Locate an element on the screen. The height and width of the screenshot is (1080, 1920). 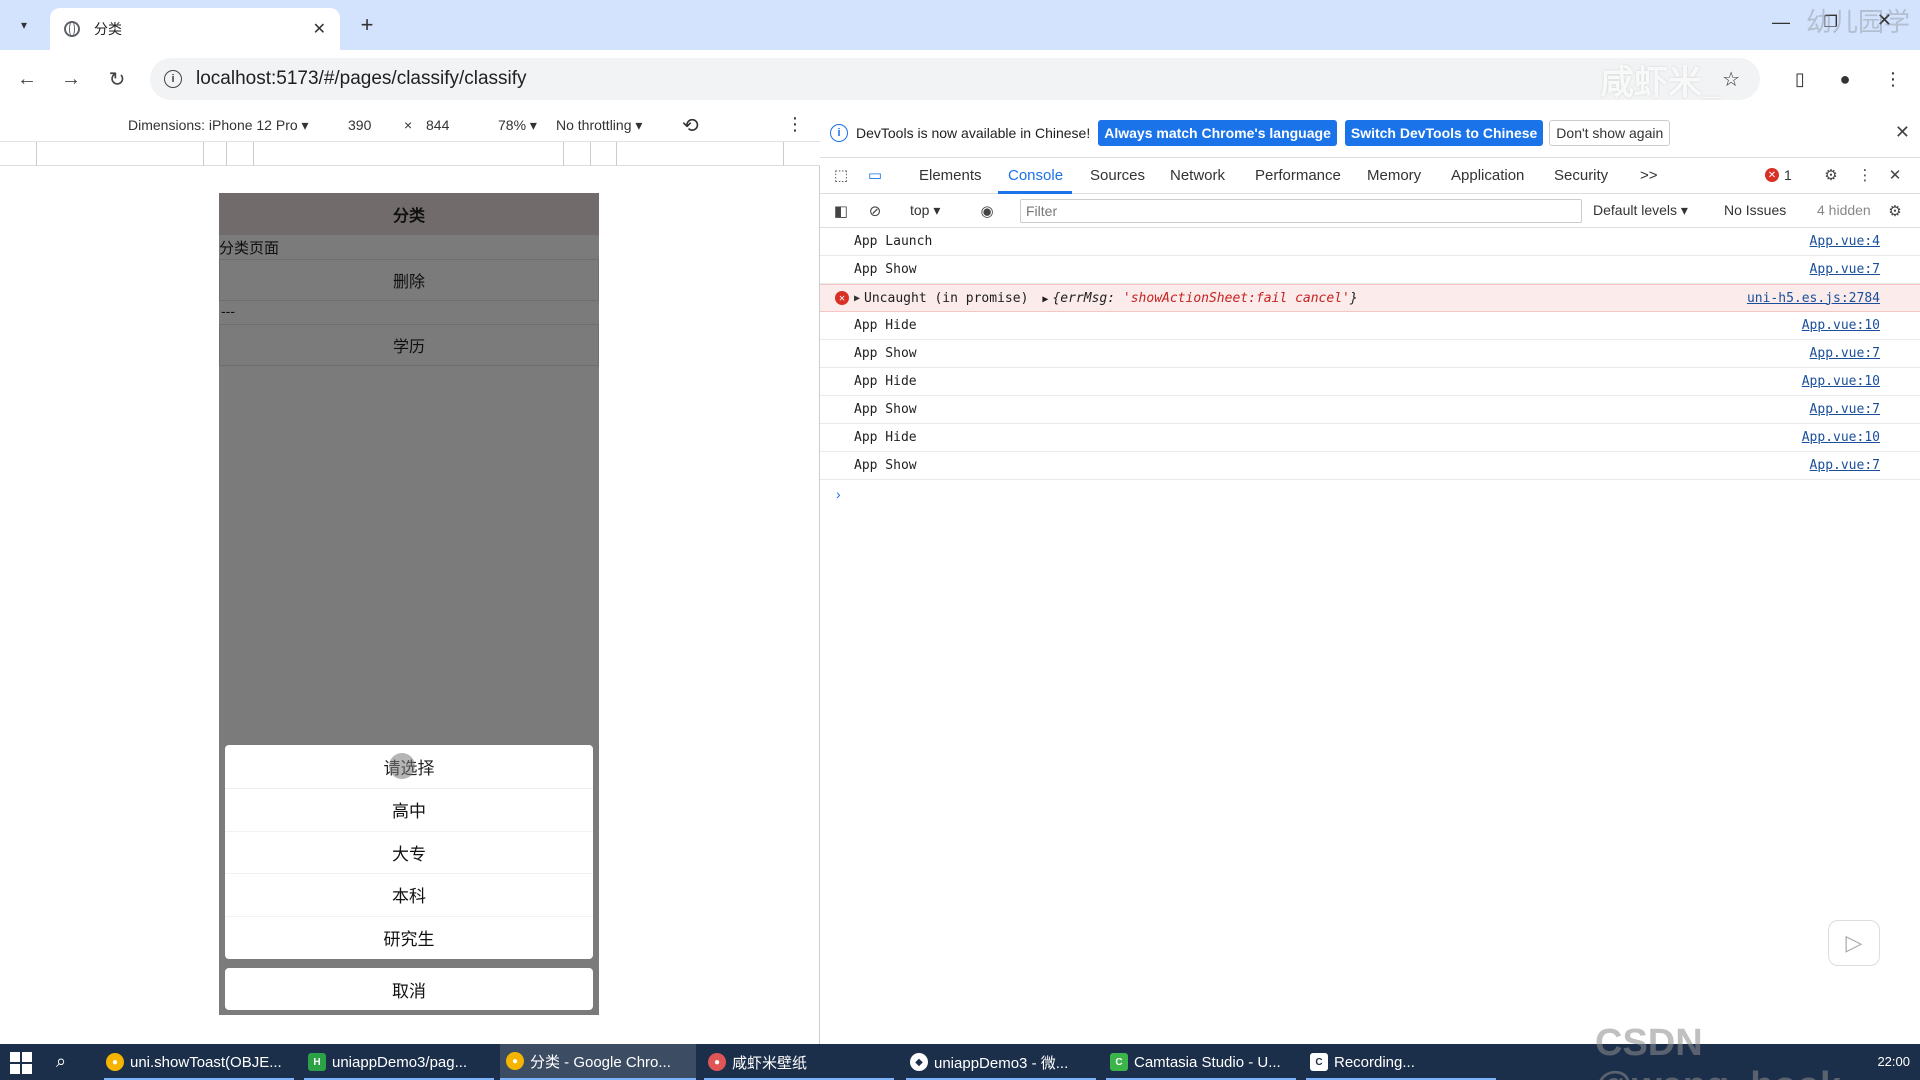
infobar-close-icon: ✕ is located at coordinates (1902, 132).